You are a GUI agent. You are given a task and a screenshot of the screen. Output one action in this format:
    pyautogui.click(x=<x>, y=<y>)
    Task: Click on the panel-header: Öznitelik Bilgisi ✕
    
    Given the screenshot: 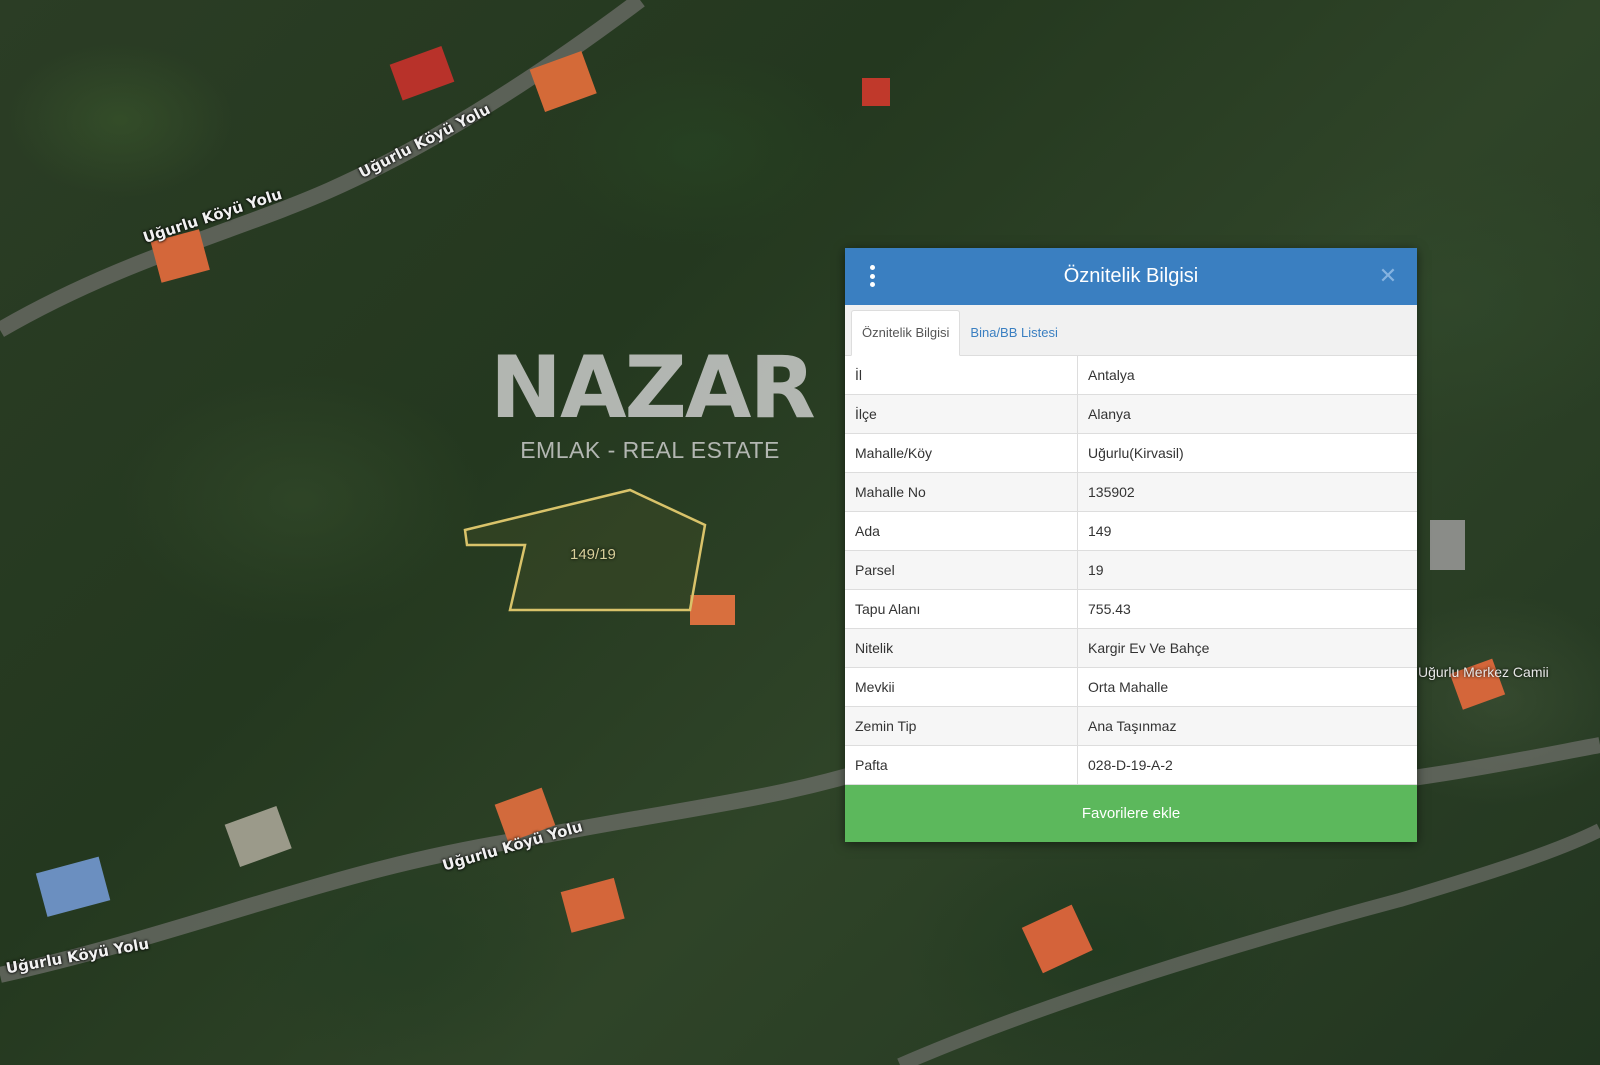 What is the action you would take?
    pyautogui.click(x=1131, y=276)
    